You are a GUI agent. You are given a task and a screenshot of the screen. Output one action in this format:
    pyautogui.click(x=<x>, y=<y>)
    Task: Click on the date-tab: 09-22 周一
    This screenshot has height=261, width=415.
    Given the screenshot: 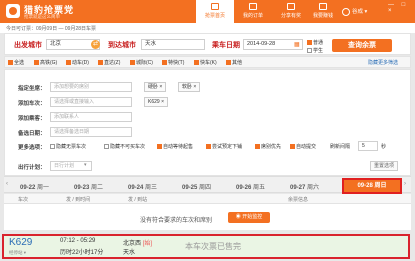 What is the action you would take?
    pyautogui.click(x=34, y=186)
    